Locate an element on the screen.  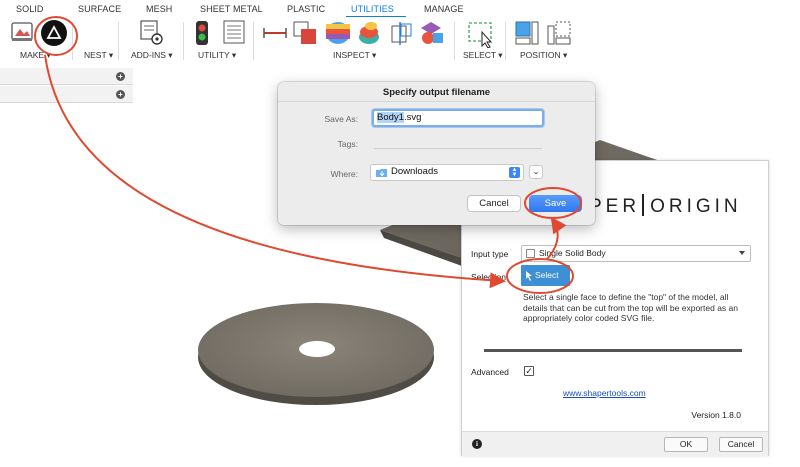
tags-label: Tags: is located at coordinates (347, 144).